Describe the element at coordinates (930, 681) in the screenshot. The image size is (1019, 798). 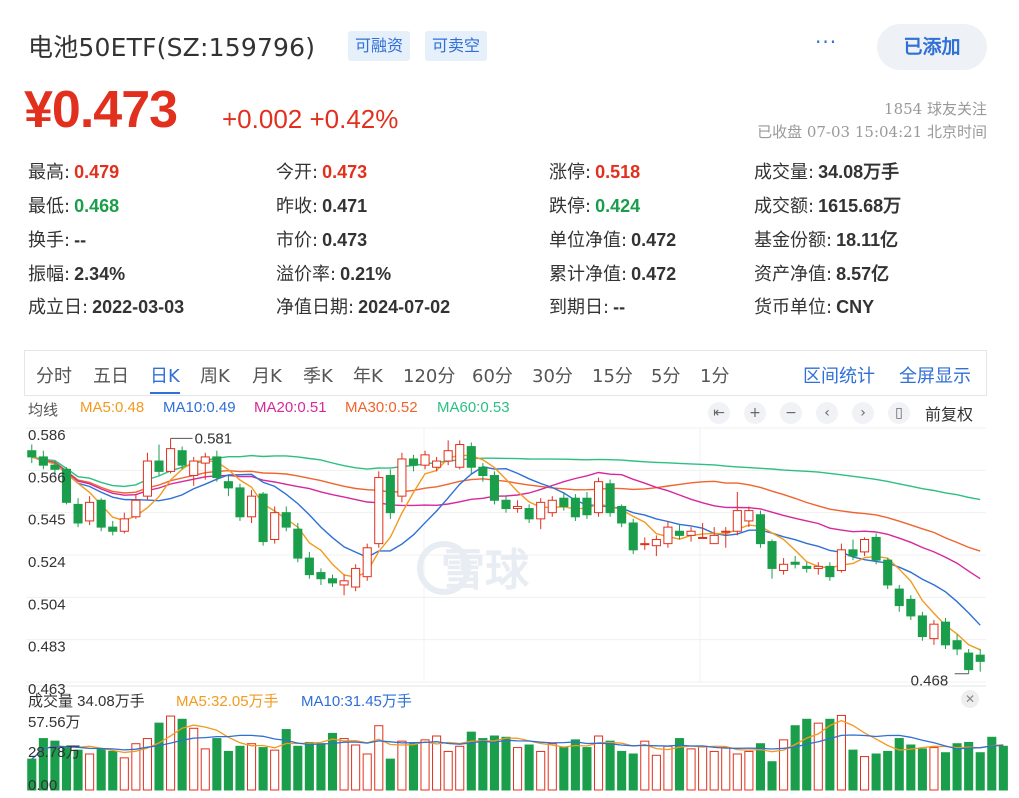
I see `low-marker-label: 0.468` at that location.